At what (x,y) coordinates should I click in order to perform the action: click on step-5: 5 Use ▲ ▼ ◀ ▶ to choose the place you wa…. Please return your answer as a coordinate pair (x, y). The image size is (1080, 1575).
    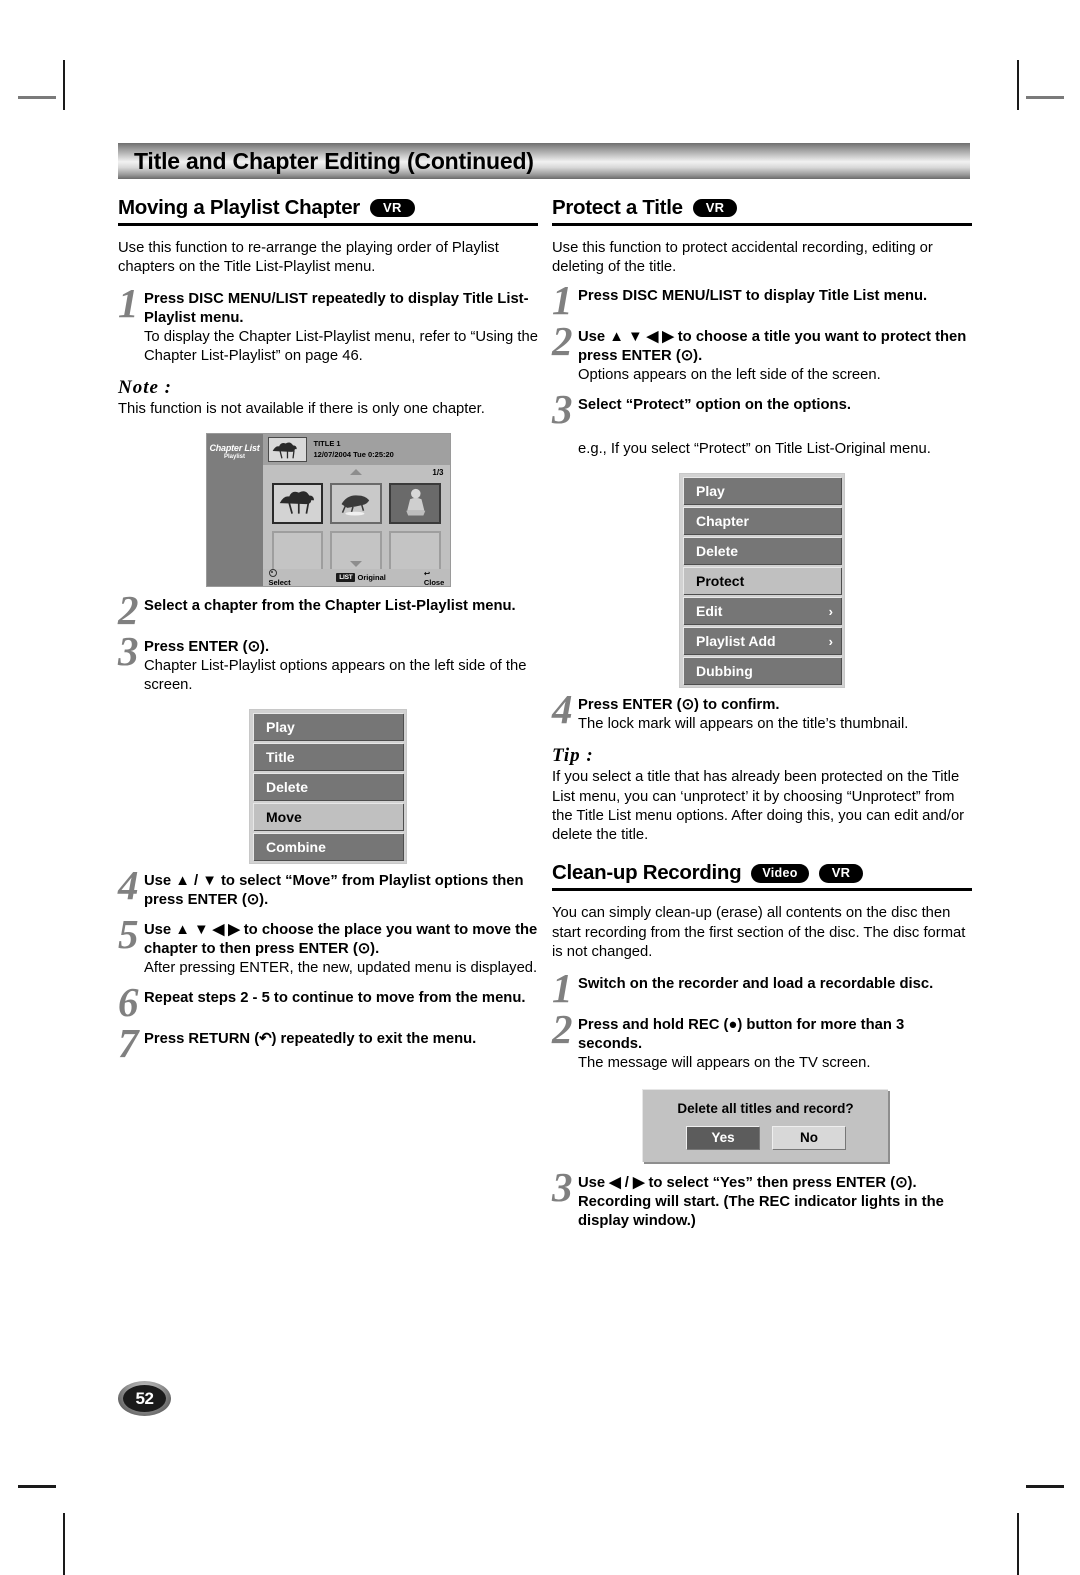
    Looking at the image, I should click on (328, 944).